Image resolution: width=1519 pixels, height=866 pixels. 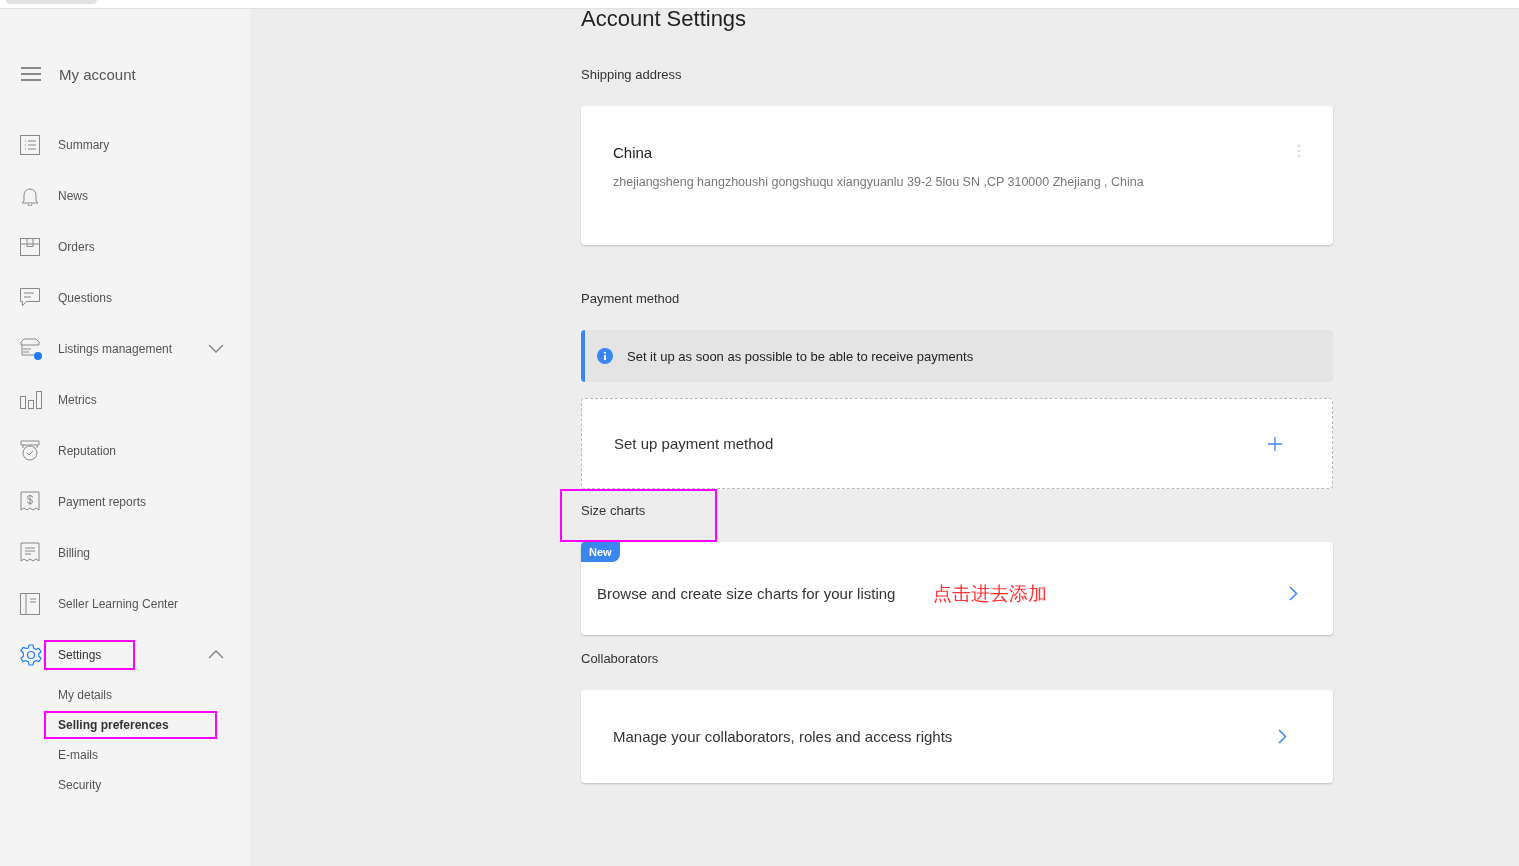 I want to click on info-text: Set it up as soon as possible to be able to receive payments, so click(x=800, y=356).